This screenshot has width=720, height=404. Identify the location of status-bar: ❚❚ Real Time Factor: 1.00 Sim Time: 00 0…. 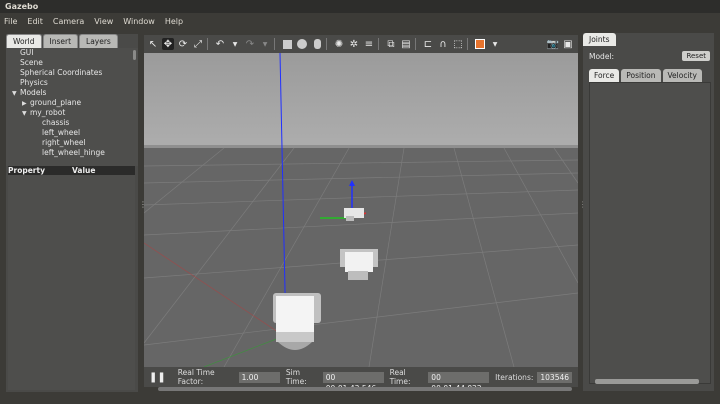
(361, 380).